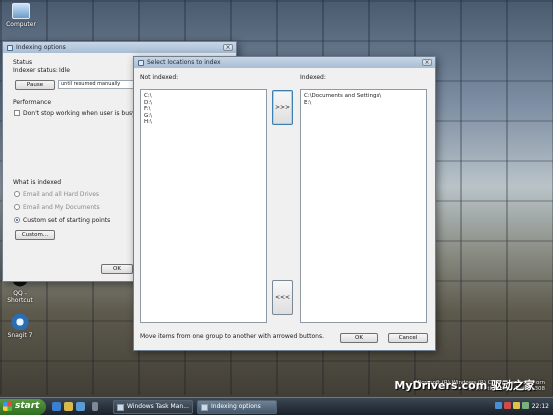  I want to click on start-label: start, so click(27, 406).